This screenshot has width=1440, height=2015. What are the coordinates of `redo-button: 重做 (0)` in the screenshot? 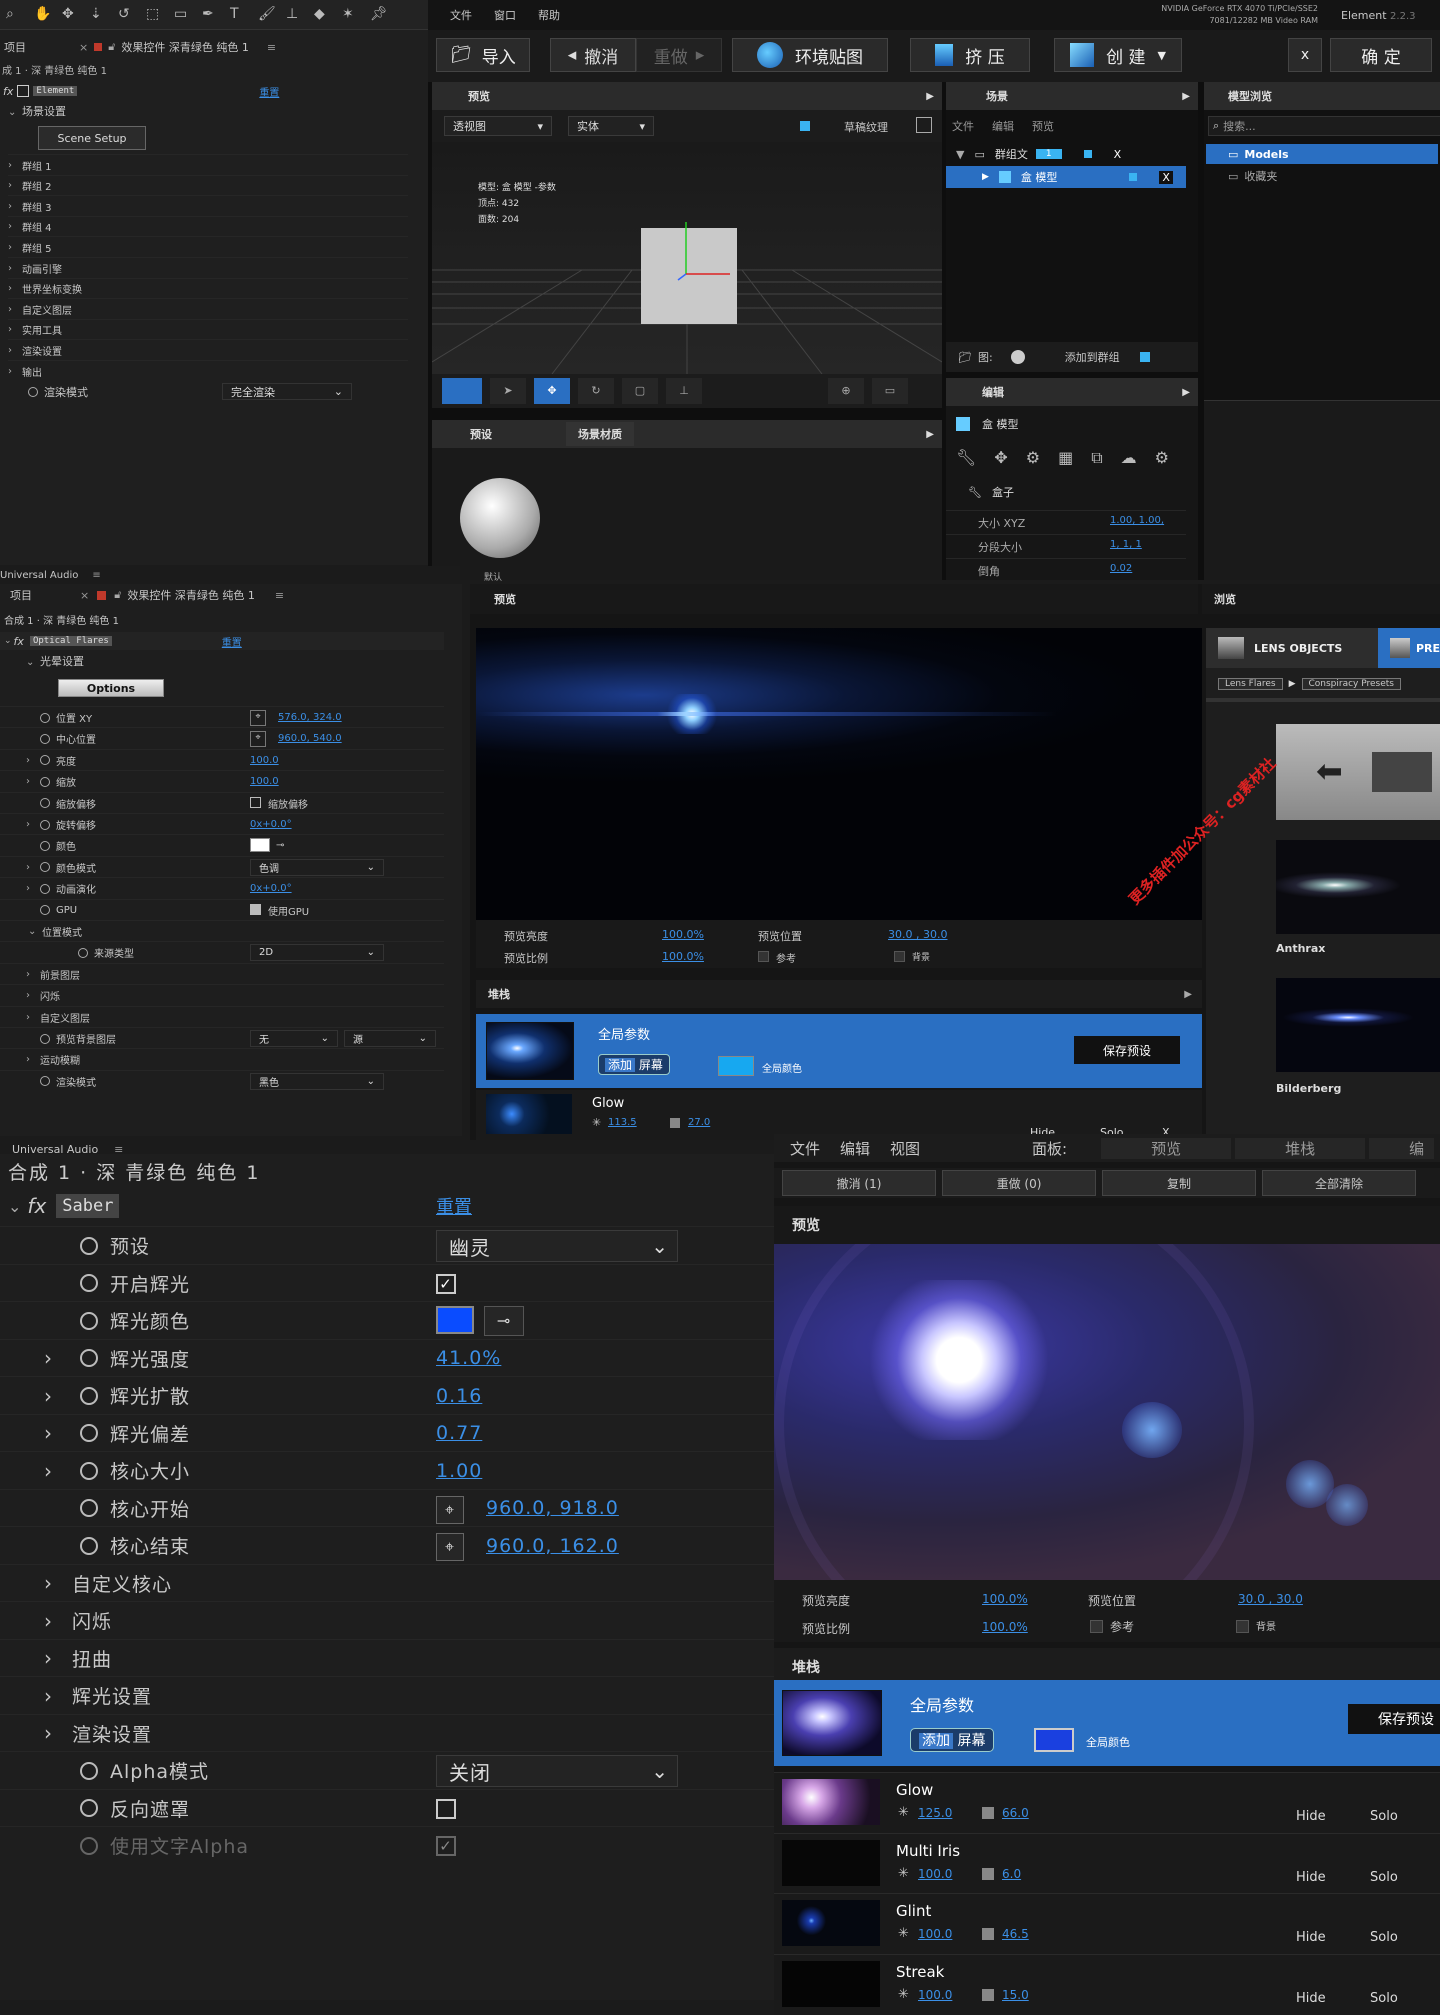 It's located at (1019, 1183).